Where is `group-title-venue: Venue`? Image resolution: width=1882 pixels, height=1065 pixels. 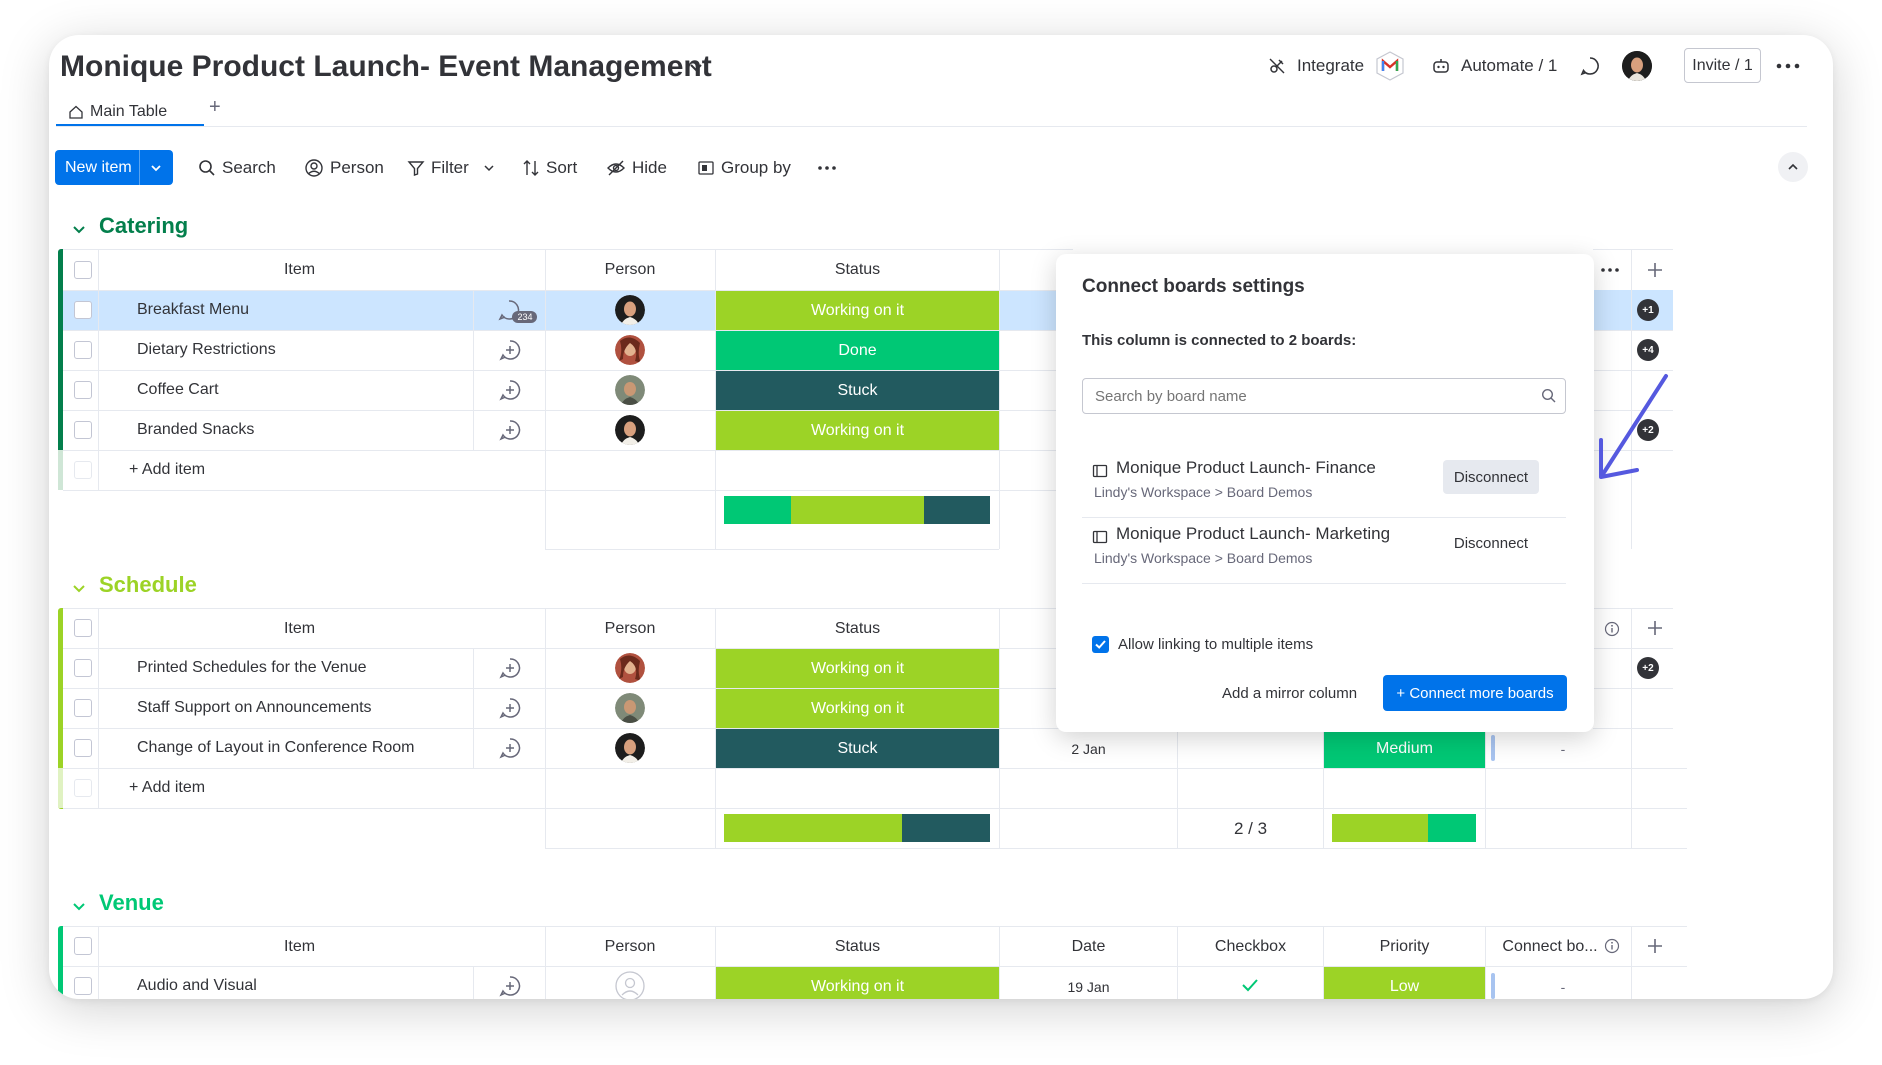 group-title-venue: Venue is located at coordinates (131, 903).